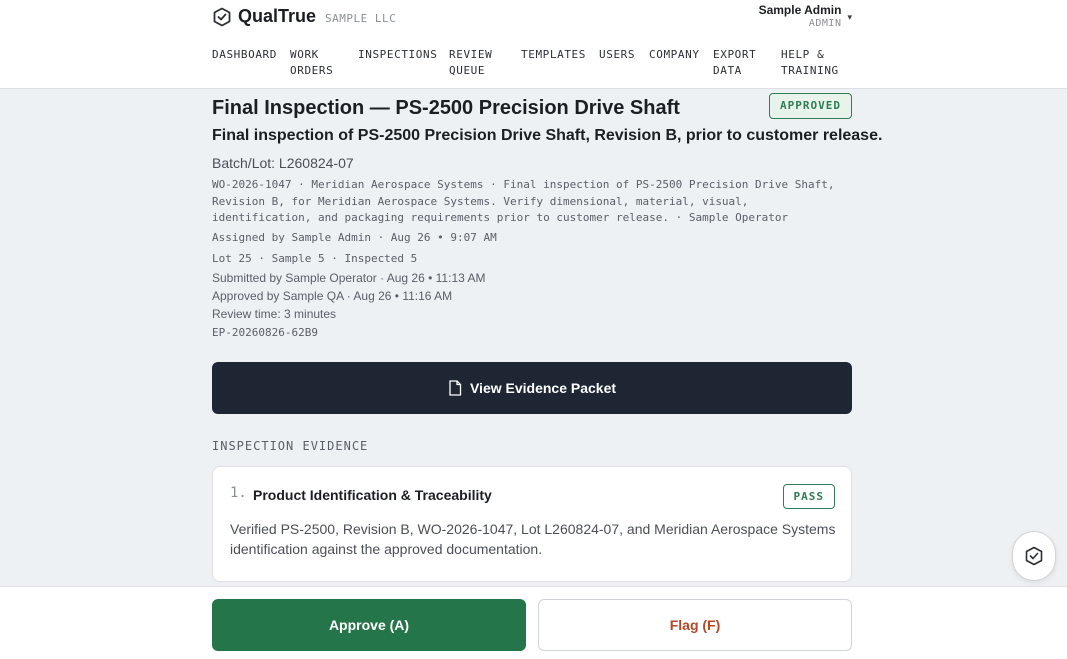 The width and height of the screenshot is (1067, 659). I want to click on packet-id: EP-20260826-62B9, so click(265, 332).